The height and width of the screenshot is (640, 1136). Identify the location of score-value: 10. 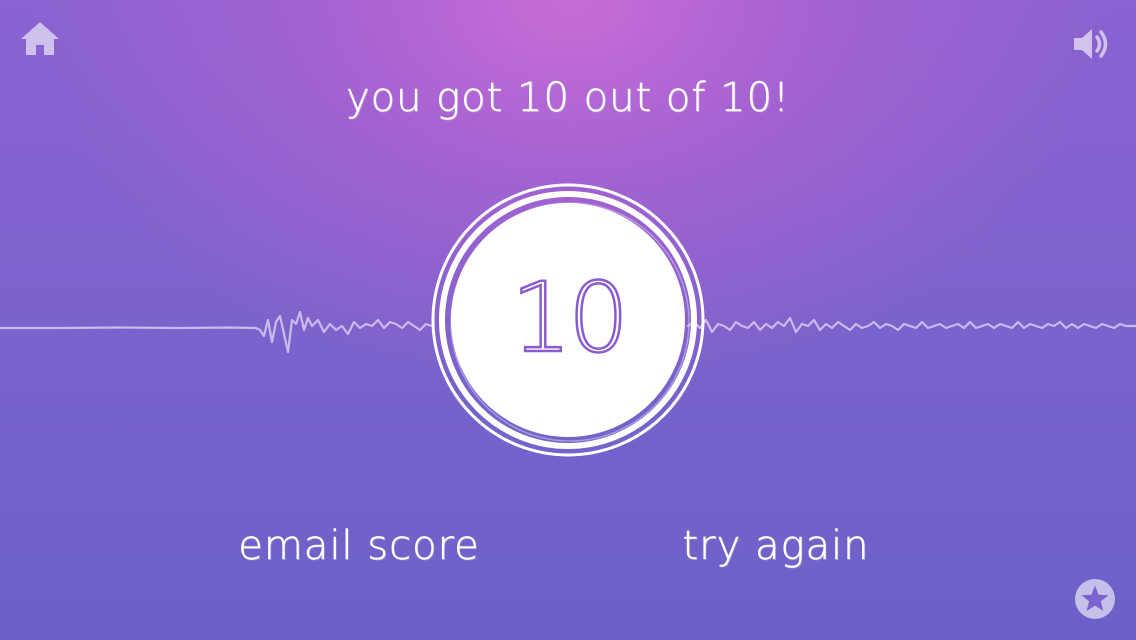
(570, 318).